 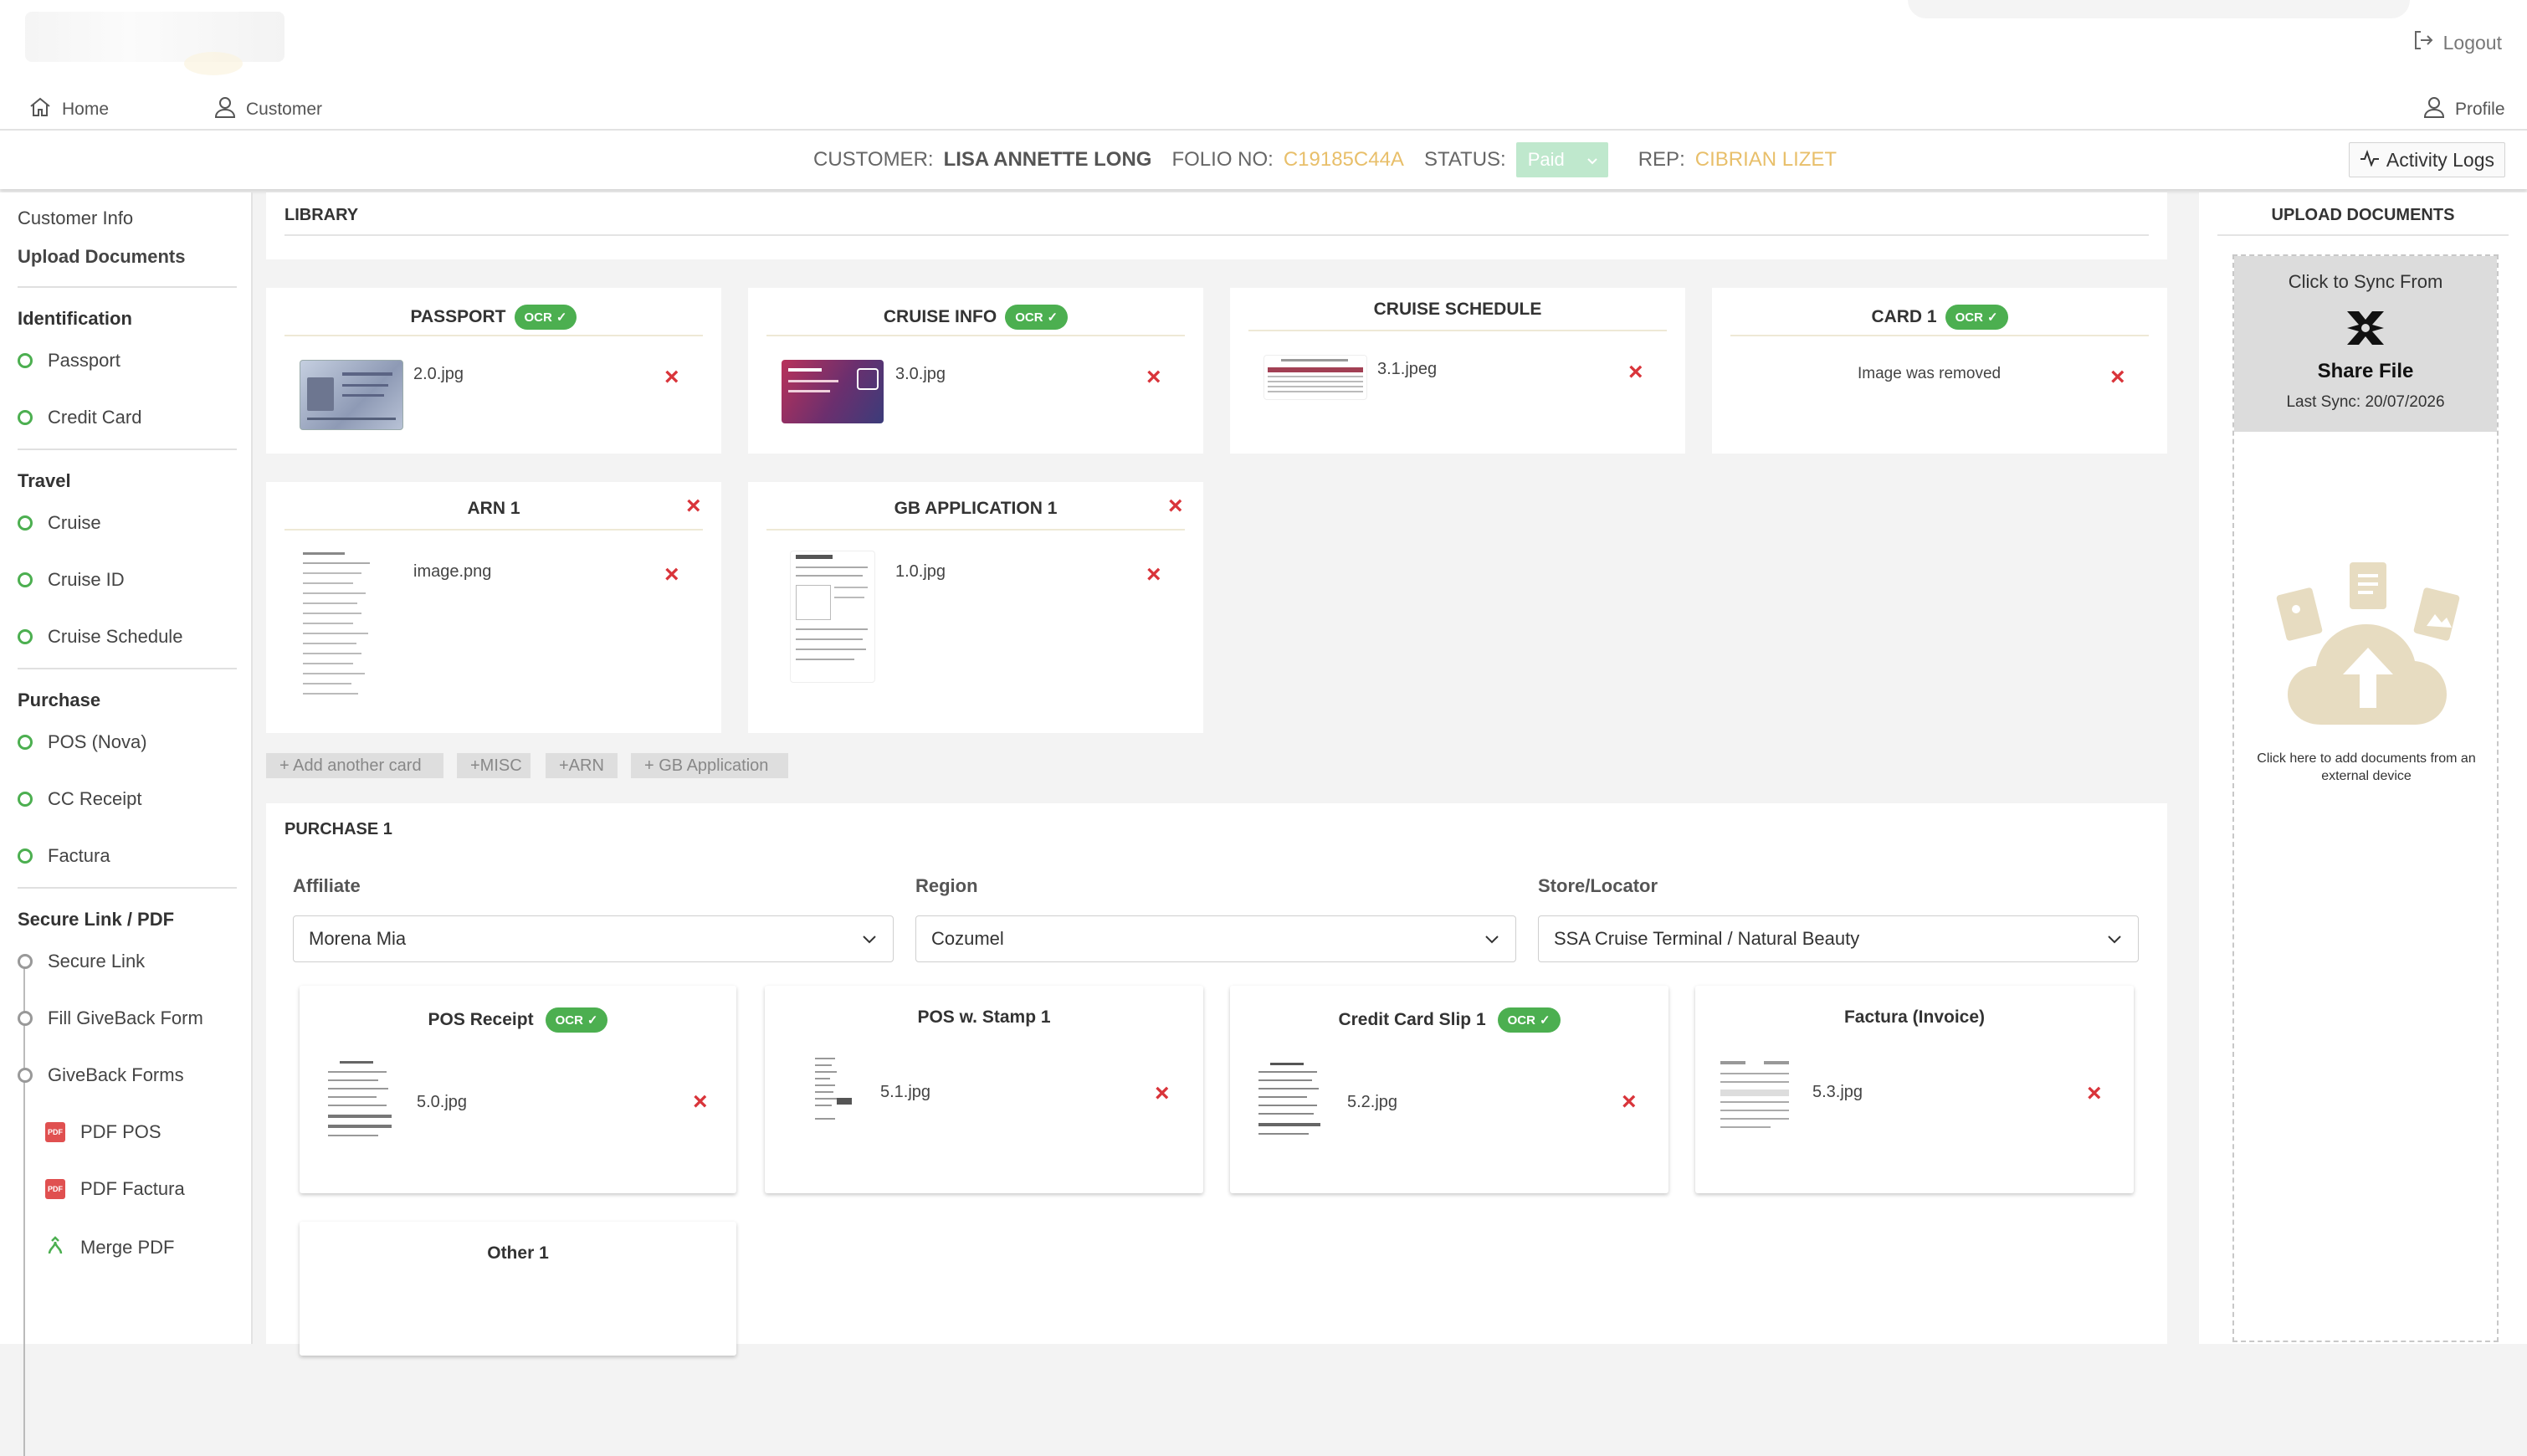 What do you see at coordinates (709, 765) in the screenshot?
I see `add-gb-application-button: + GB Application` at bounding box center [709, 765].